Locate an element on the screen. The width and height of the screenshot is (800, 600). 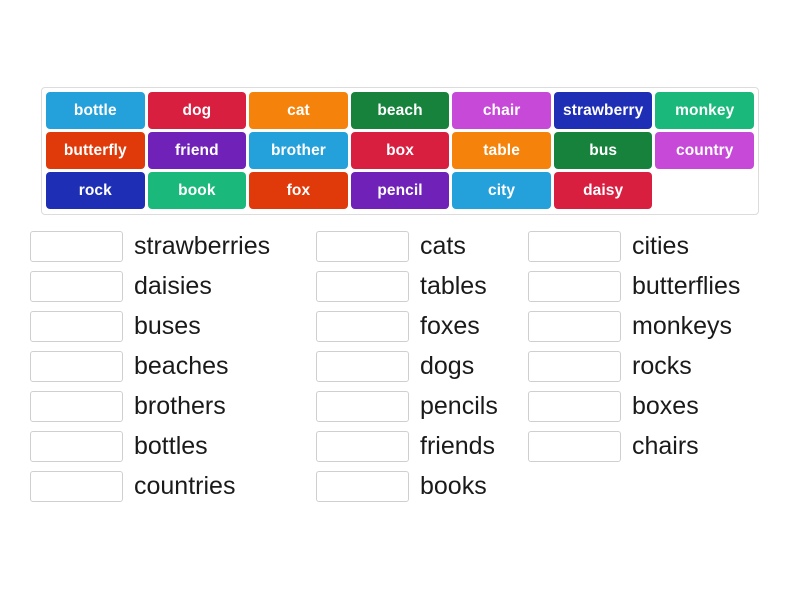
answer-row: bottles is located at coordinates (173, 446).